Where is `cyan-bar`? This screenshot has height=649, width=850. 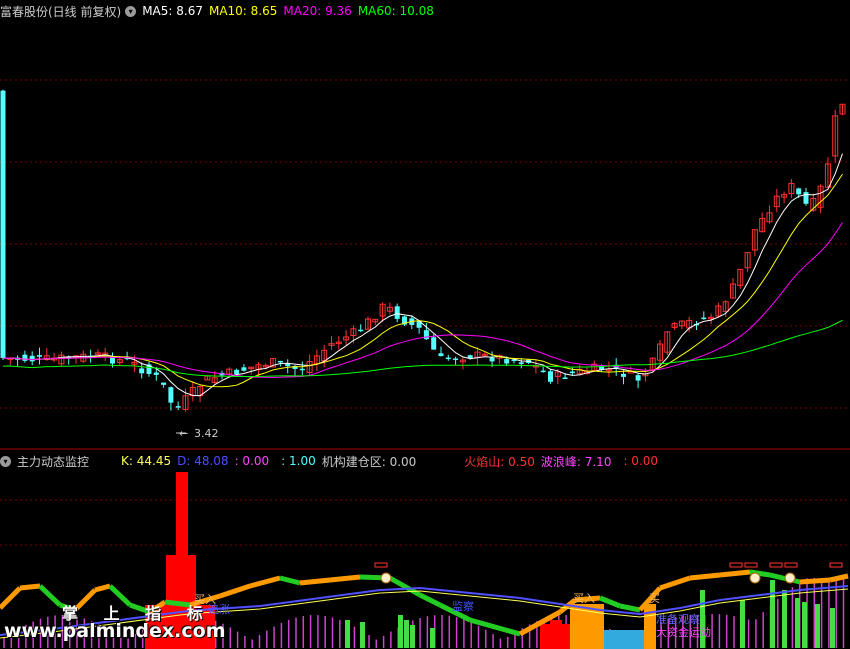 cyan-bar is located at coordinates (624, 639).